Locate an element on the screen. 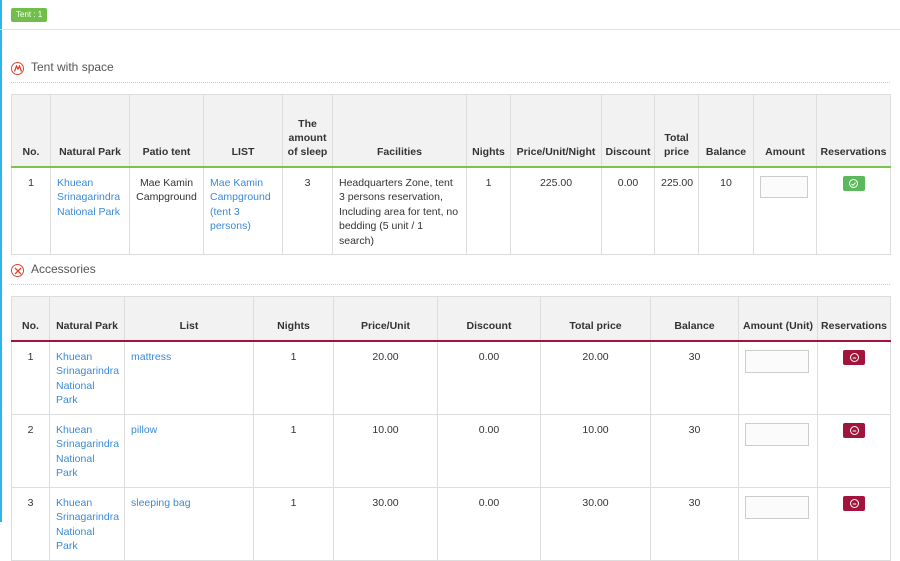 The width and height of the screenshot is (900, 561). row-no: 3 is located at coordinates (30, 523).